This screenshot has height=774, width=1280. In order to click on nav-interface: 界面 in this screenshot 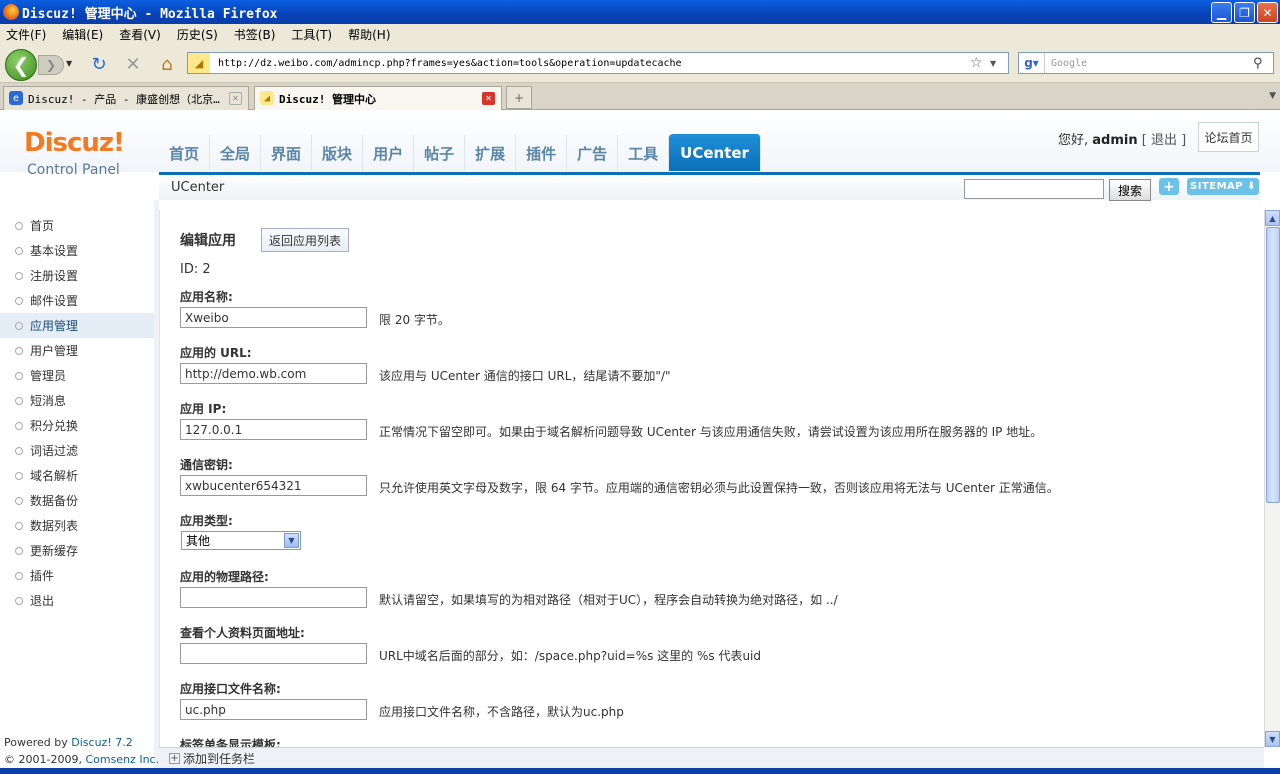, I will do `click(287, 153)`.